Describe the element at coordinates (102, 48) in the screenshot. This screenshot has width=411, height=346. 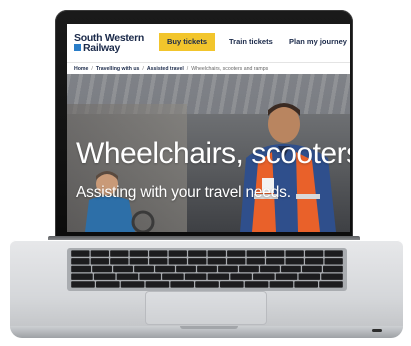
I see `logo-line-2-text: Railway` at that location.